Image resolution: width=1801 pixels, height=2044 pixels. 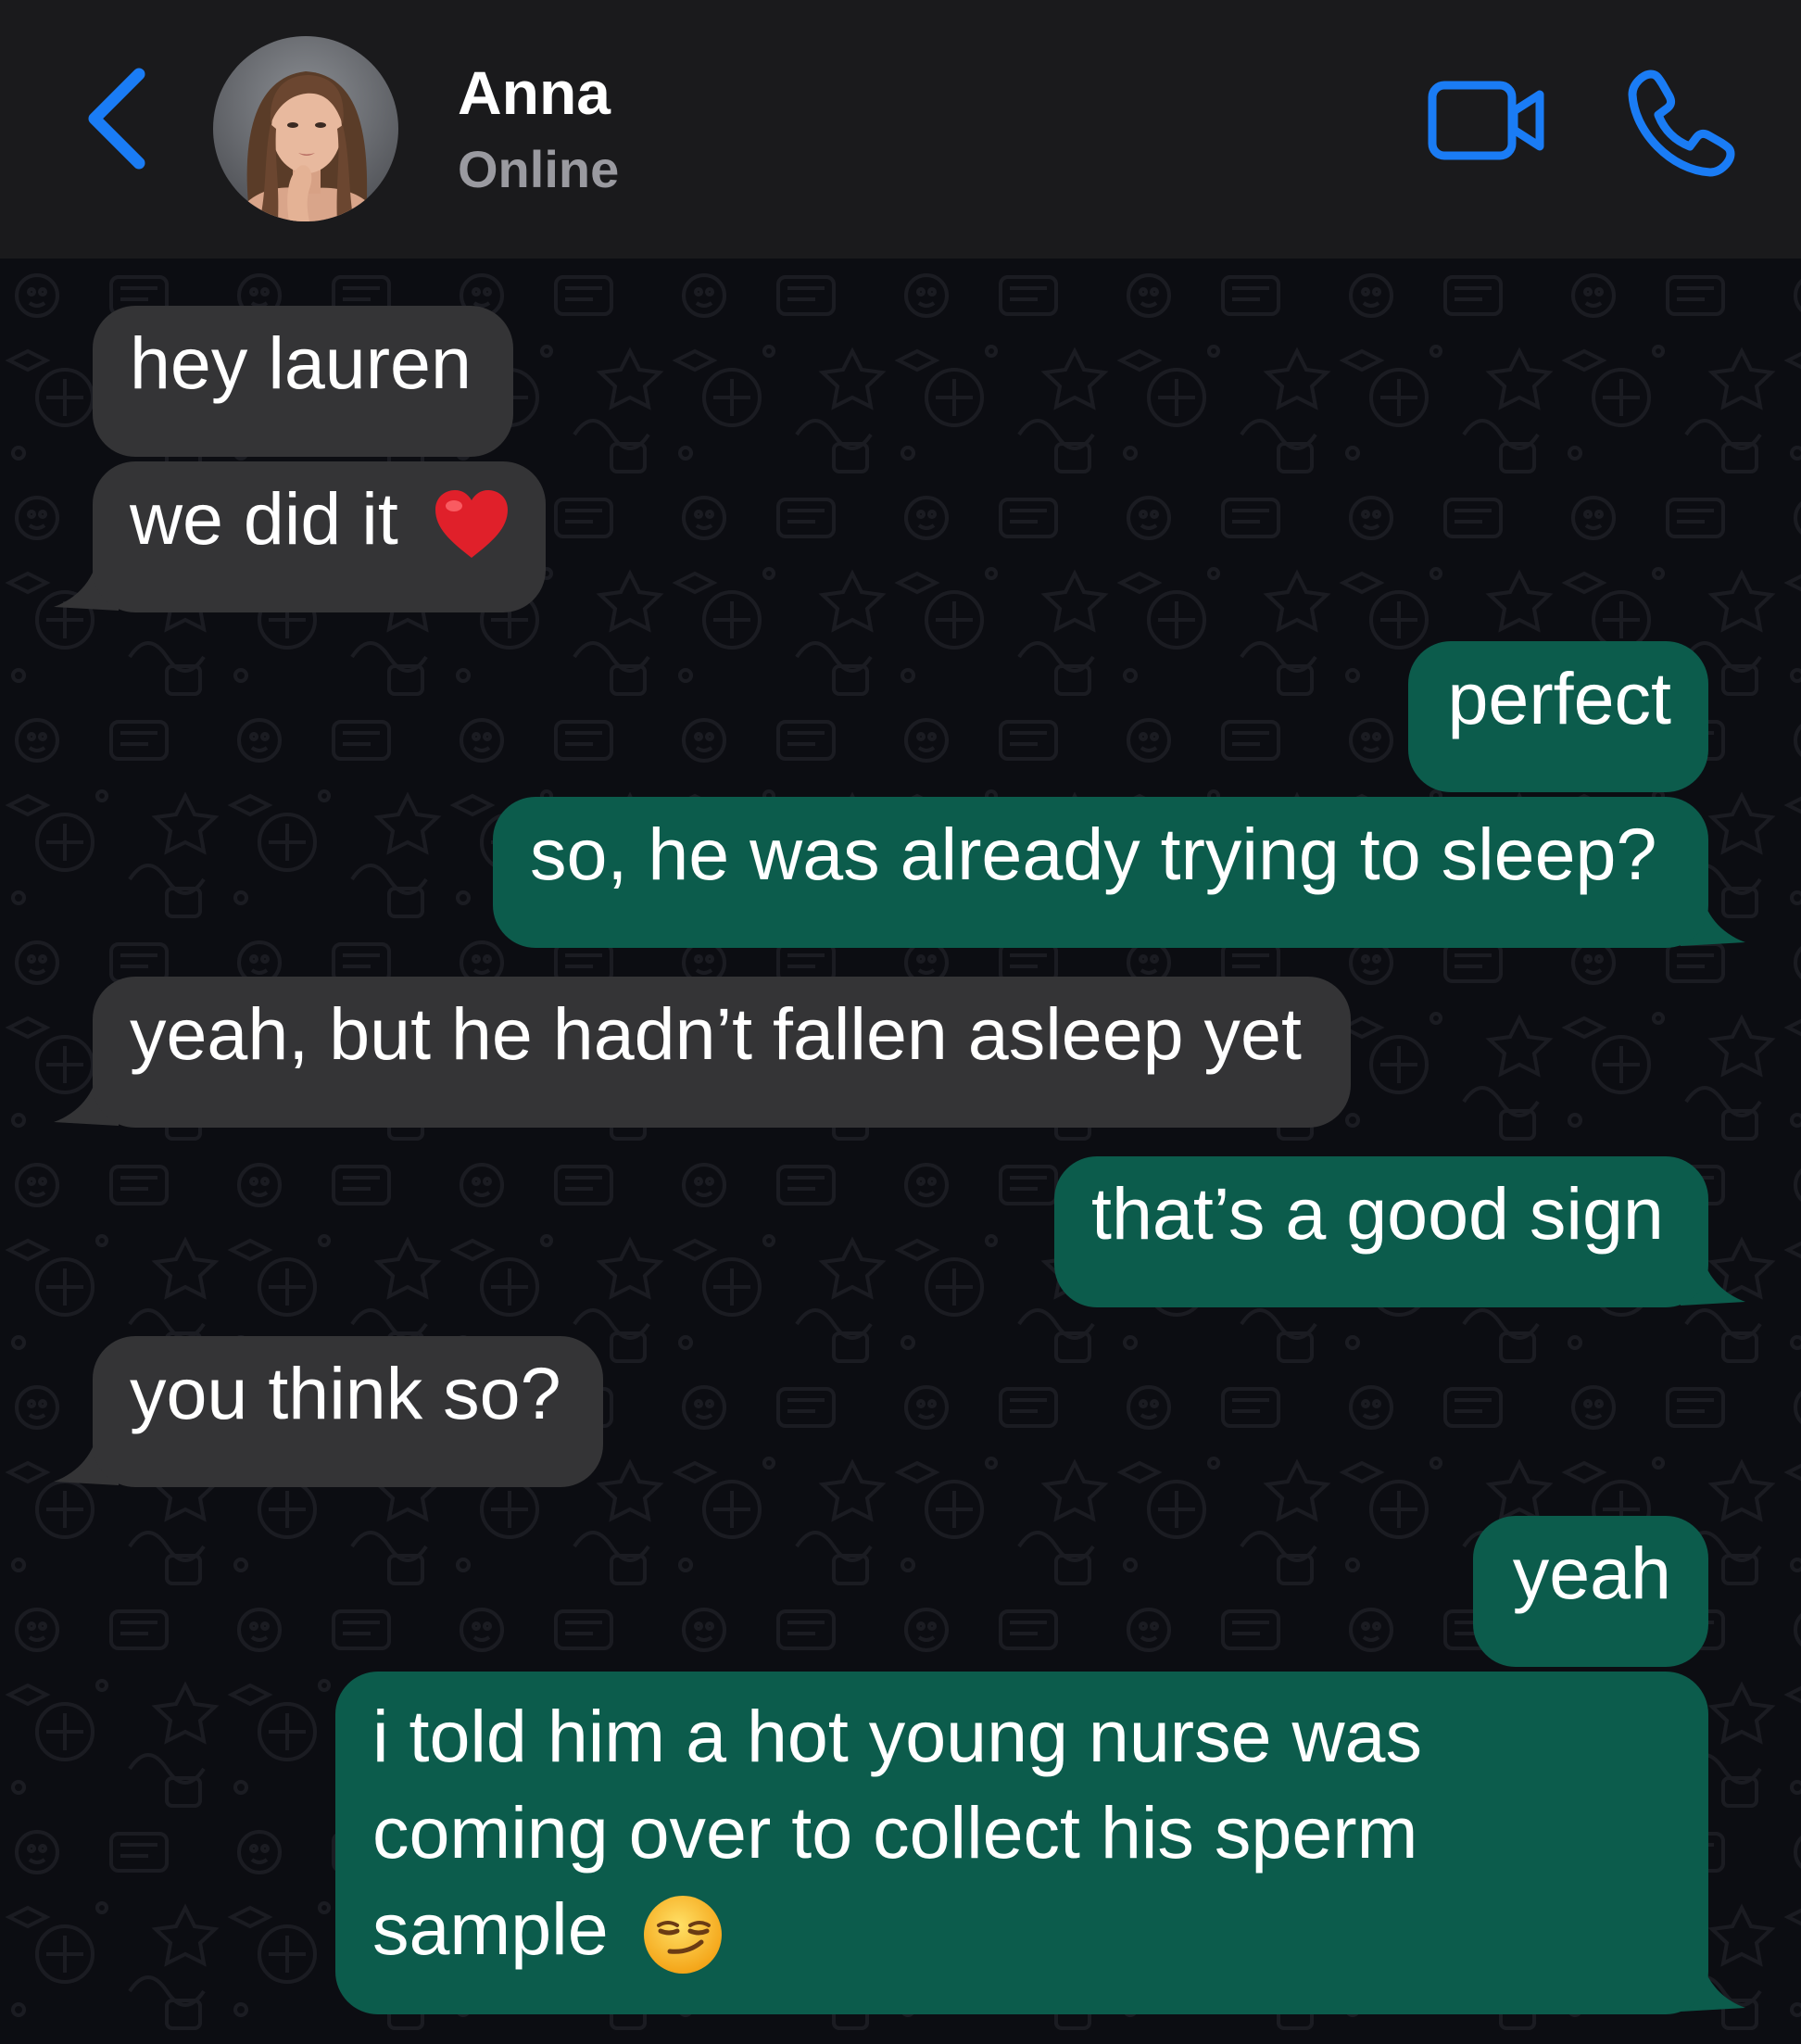 I want to click on message-text: perfect, so click(x=1559, y=698).